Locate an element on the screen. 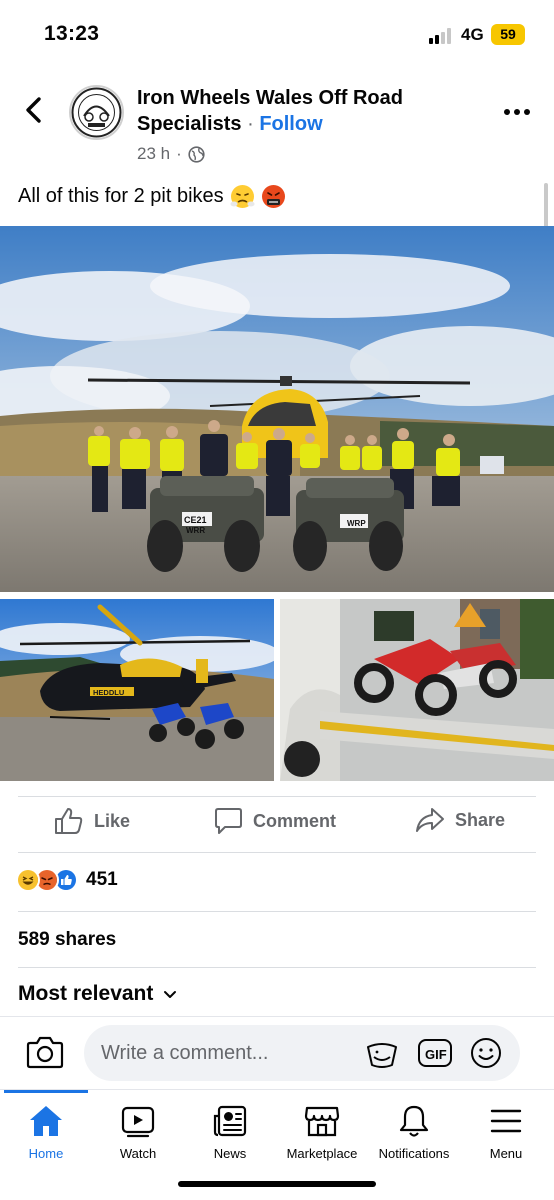  marketplace-icon is located at coordinates (322, 1121).